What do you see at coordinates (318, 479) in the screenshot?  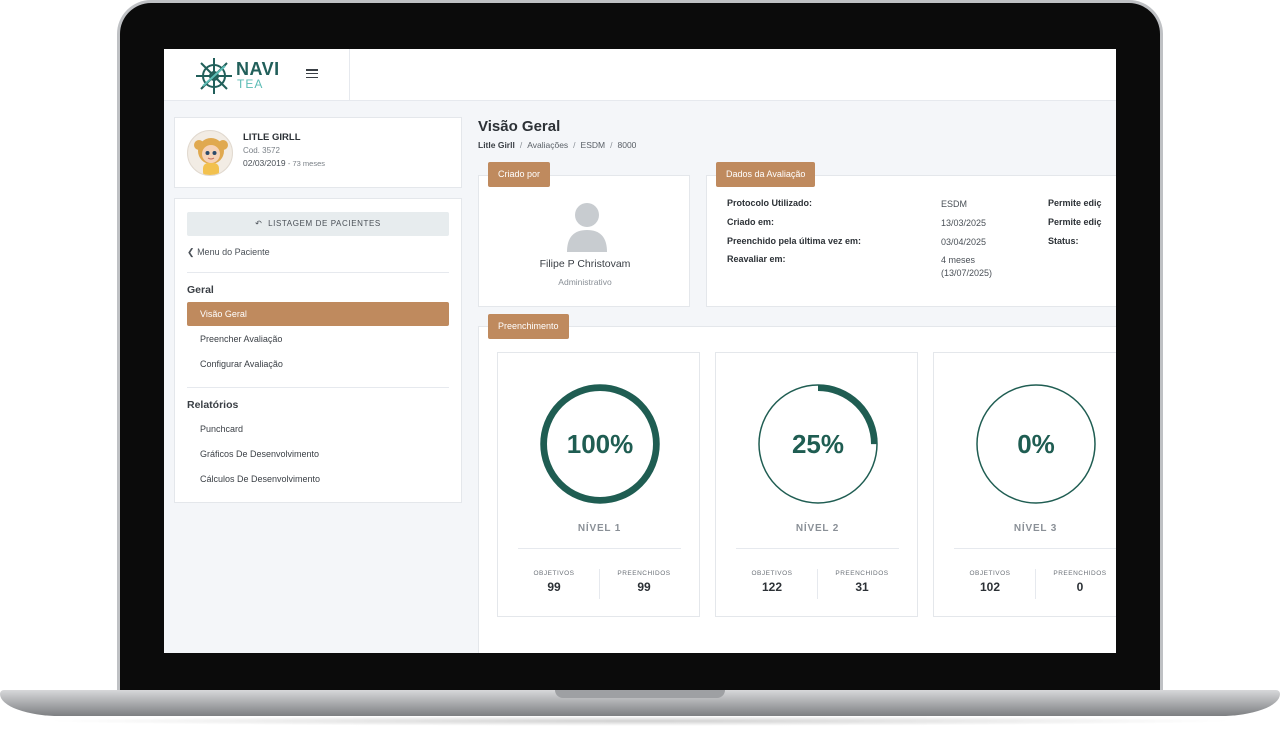 I see `sidebar-item-calculos: Cálculos De Desenvolvimento` at bounding box center [318, 479].